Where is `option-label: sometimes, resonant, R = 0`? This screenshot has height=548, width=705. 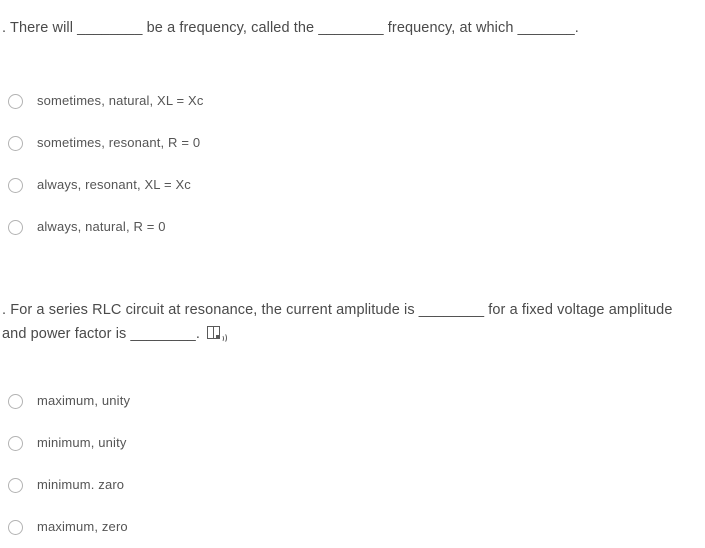
option-label: sometimes, resonant, R = 0 is located at coordinates (119, 142).